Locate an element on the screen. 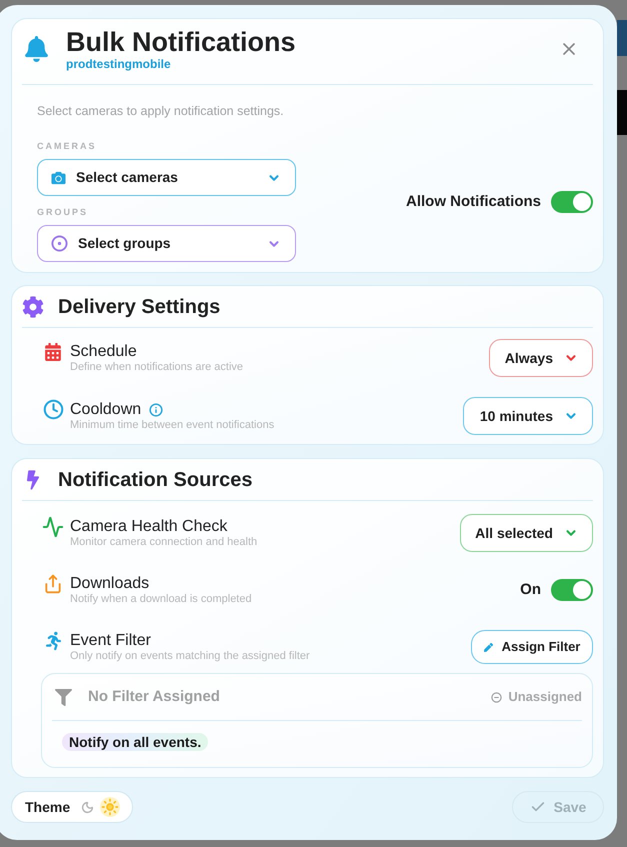 Image resolution: width=627 pixels, height=847 pixels. setting-title: Camera Health Check is located at coordinates (149, 527).